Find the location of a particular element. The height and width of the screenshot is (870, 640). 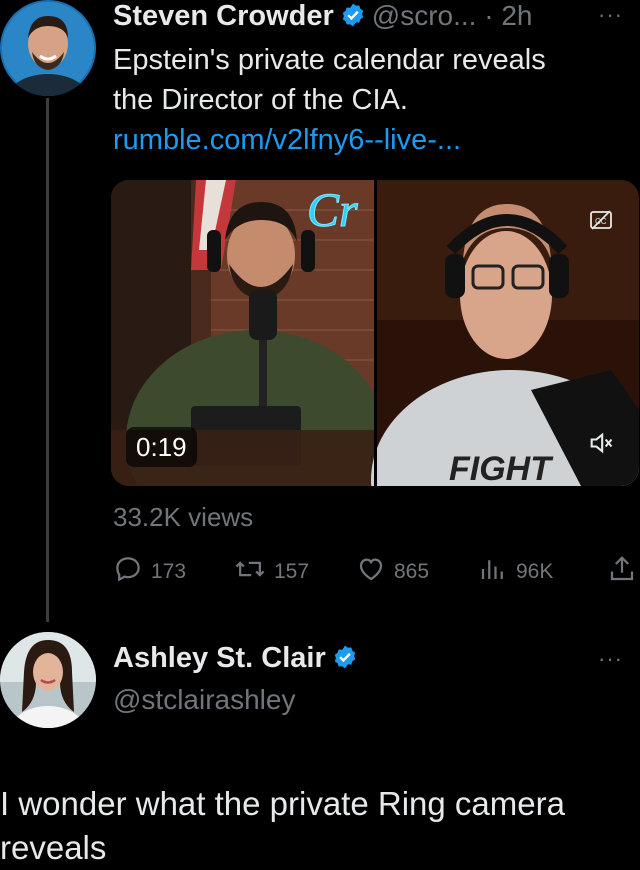

video-duration: 0:19 is located at coordinates (161, 447).